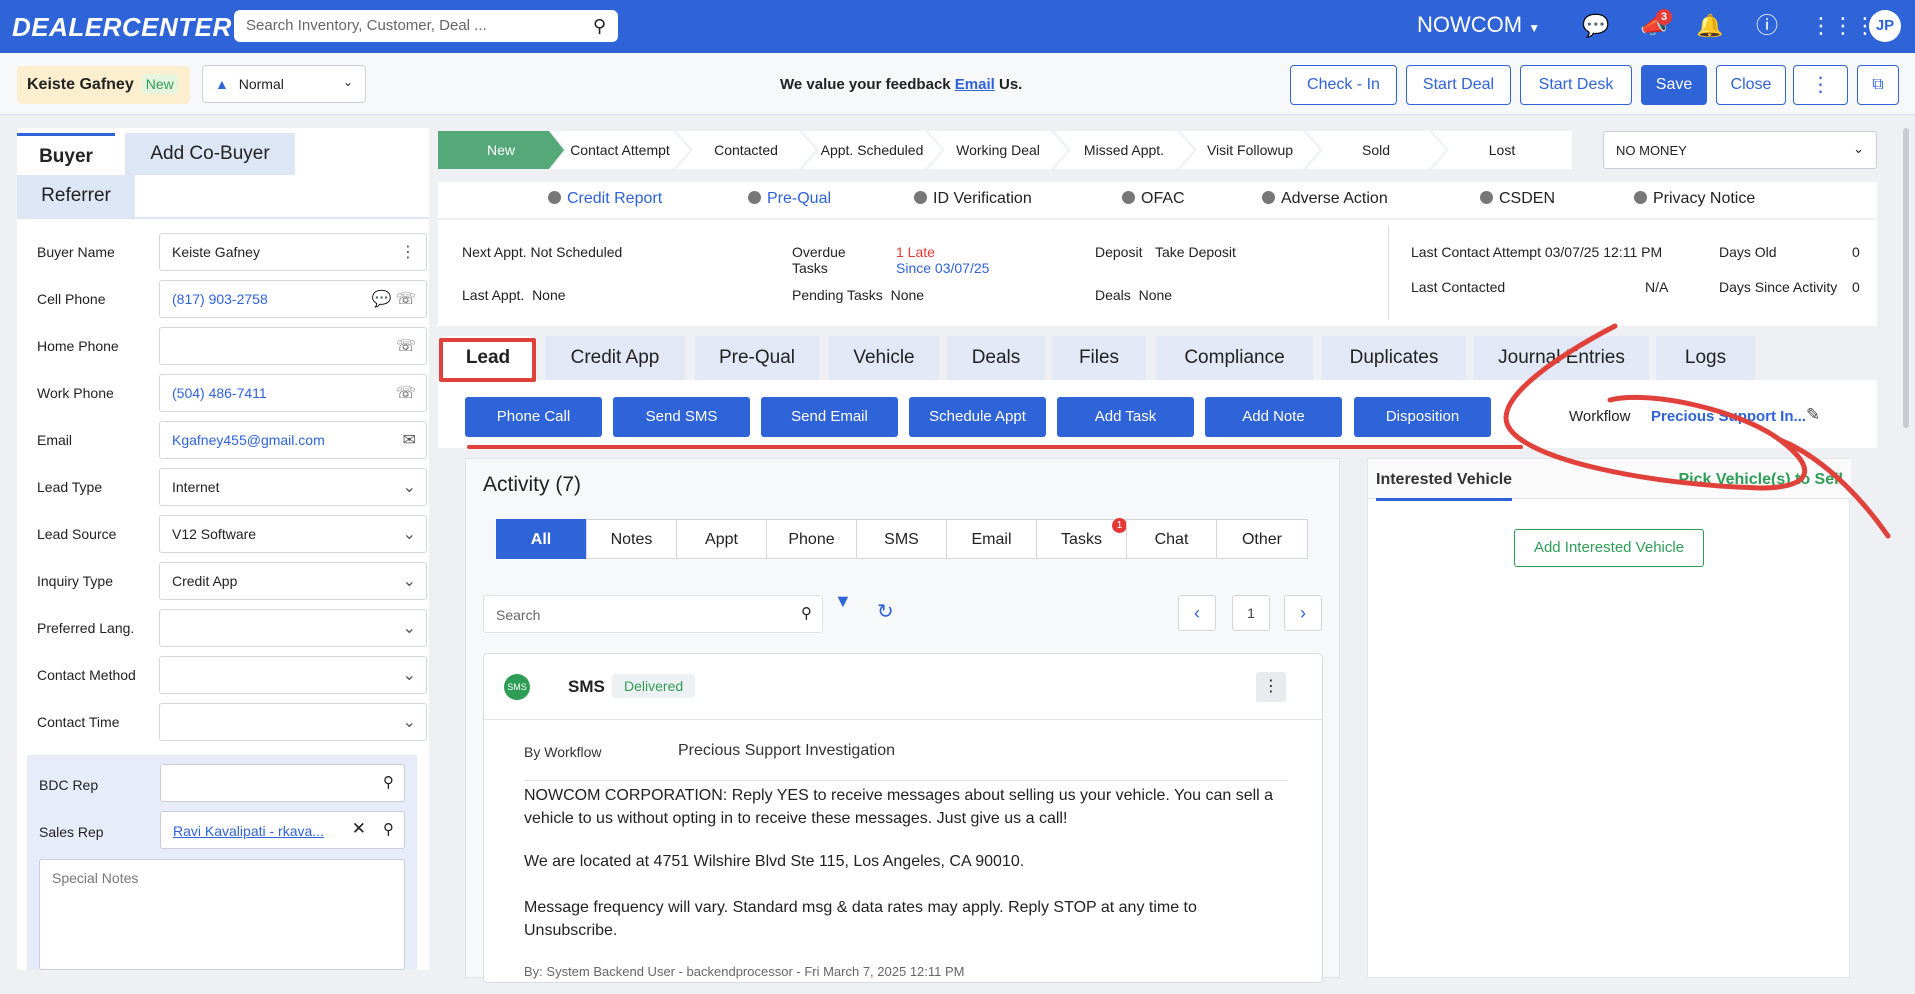 This screenshot has width=1915, height=994. Describe the element at coordinates (293, 440) in the screenshot. I see `email-input: Kgafney455@gmail.com ✉` at that location.